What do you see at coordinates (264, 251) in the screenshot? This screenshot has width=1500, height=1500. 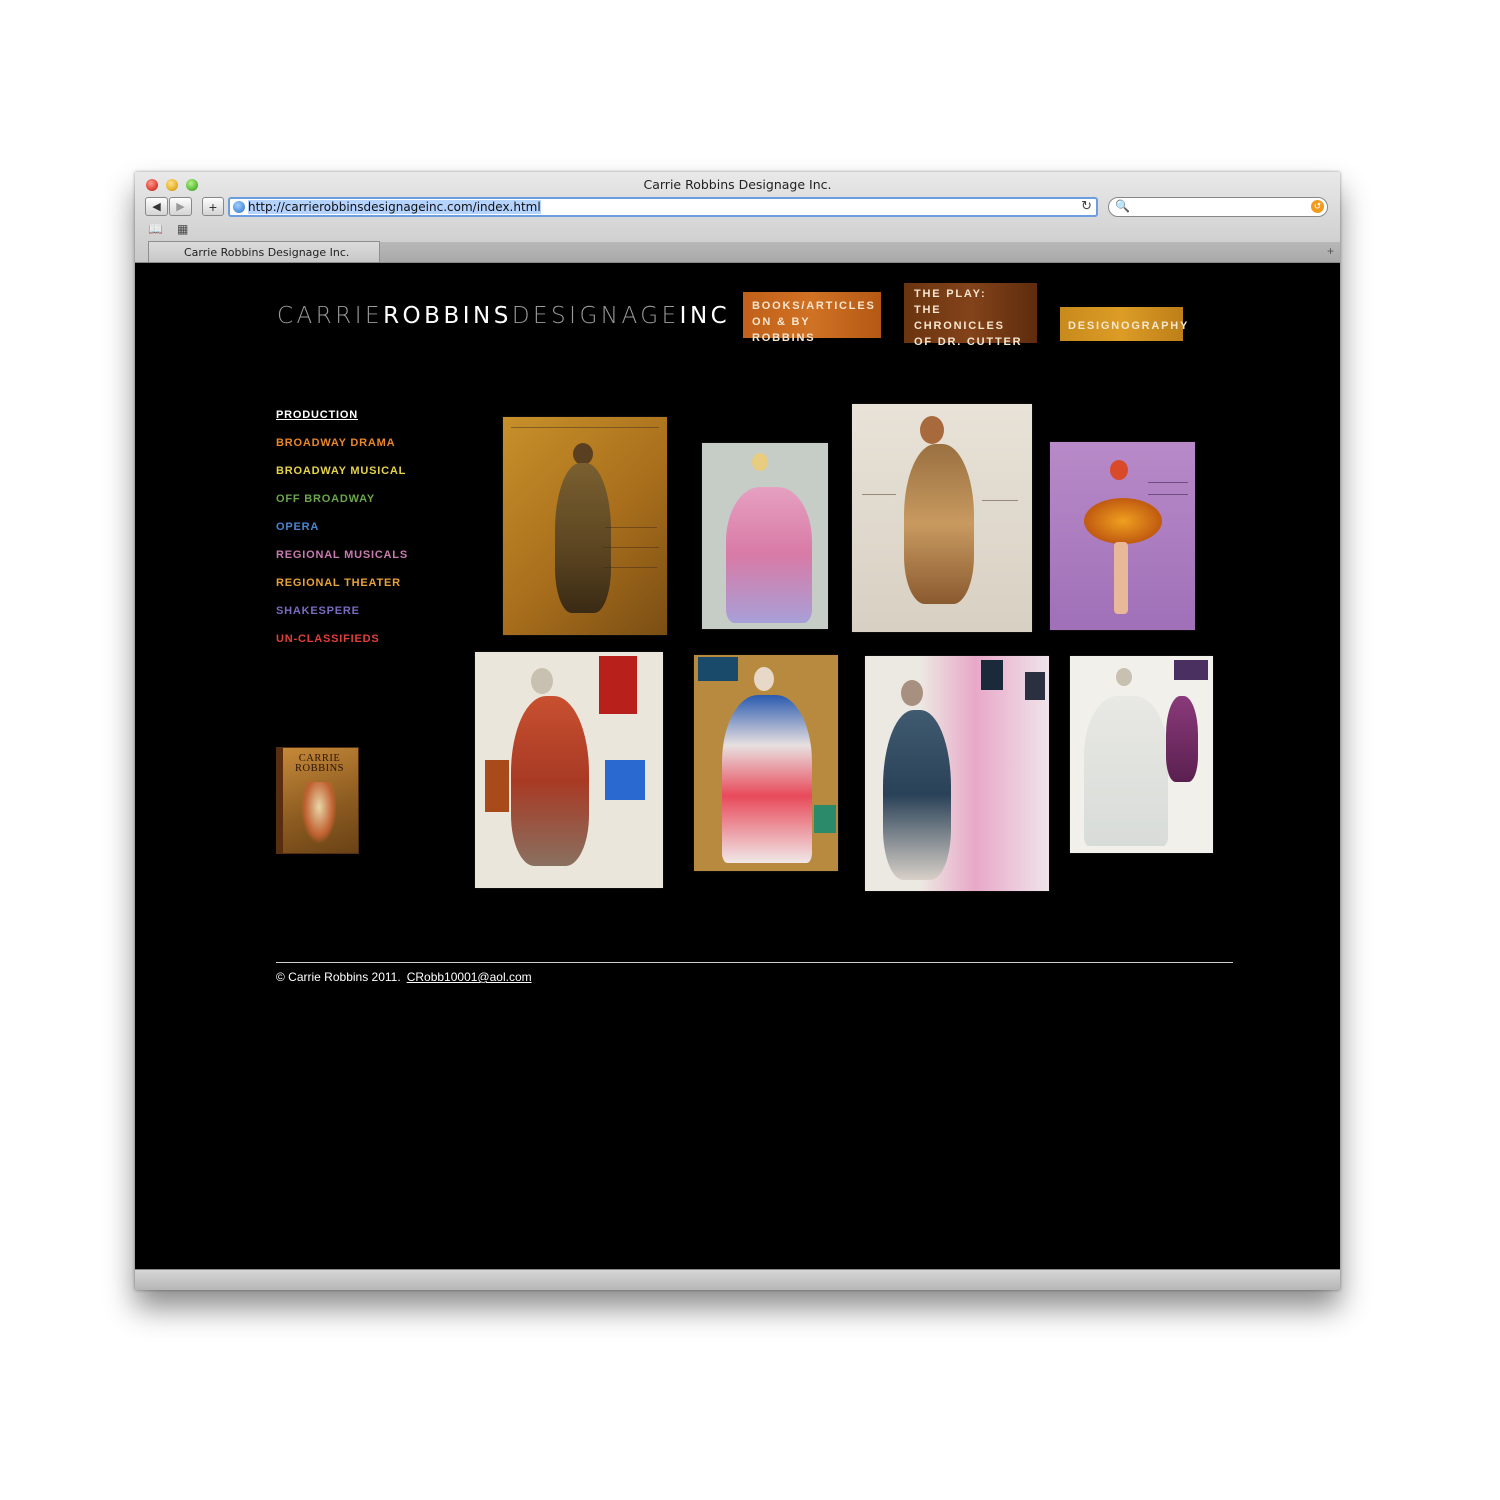 I see `tab-current: Carrie Robbins Designage Inc.` at bounding box center [264, 251].